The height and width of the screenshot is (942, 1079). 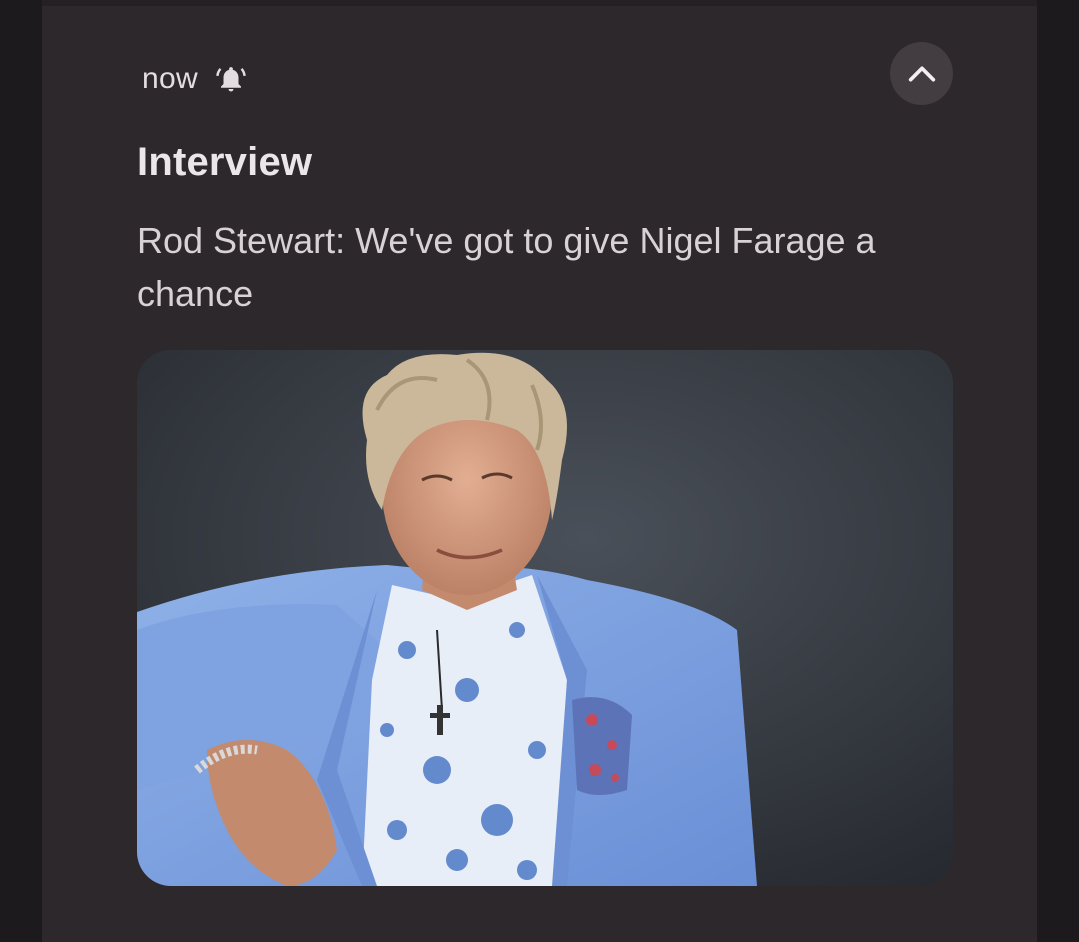 What do you see at coordinates (231, 79) in the screenshot?
I see `bell-ring-icon` at bounding box center [231, 79].